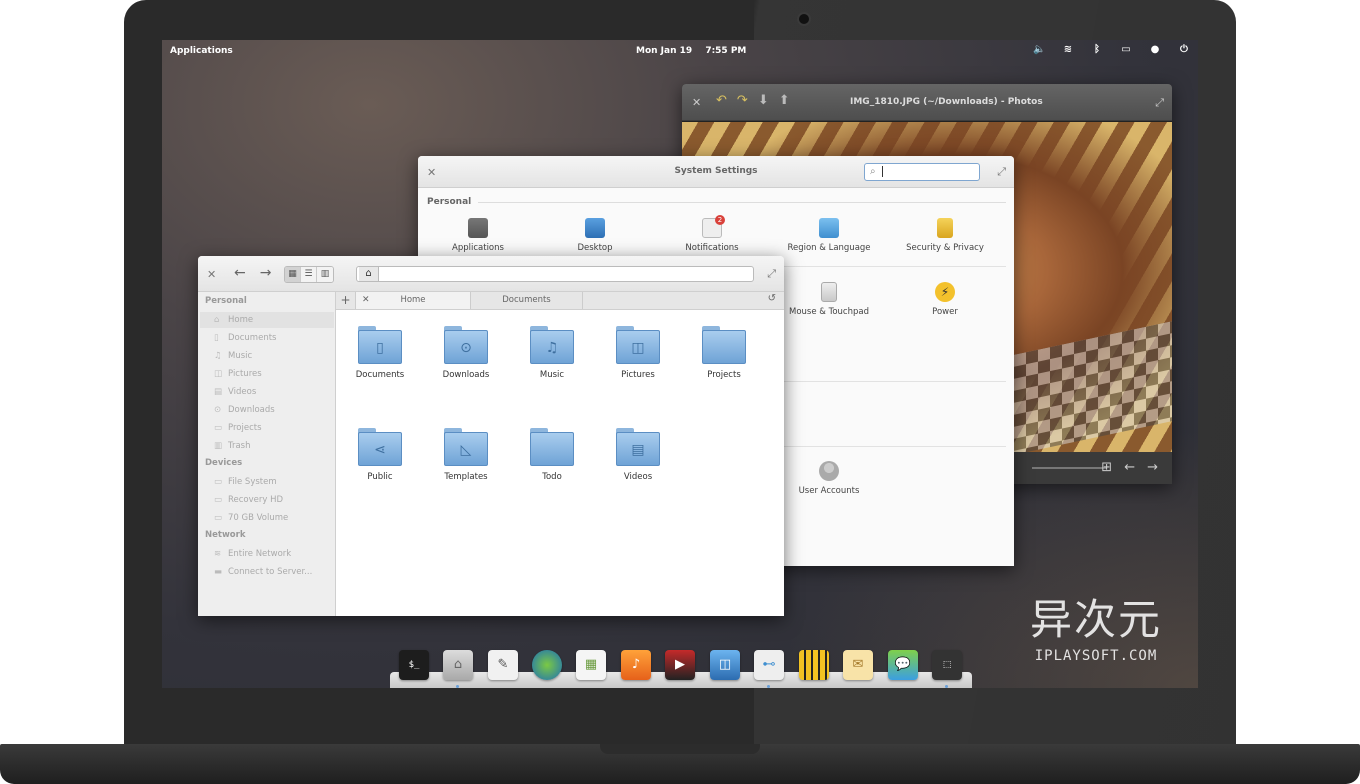  Describe the element at coordinates (552, 455) in the screenshot. I see `folder-todo: Todo` at that location.